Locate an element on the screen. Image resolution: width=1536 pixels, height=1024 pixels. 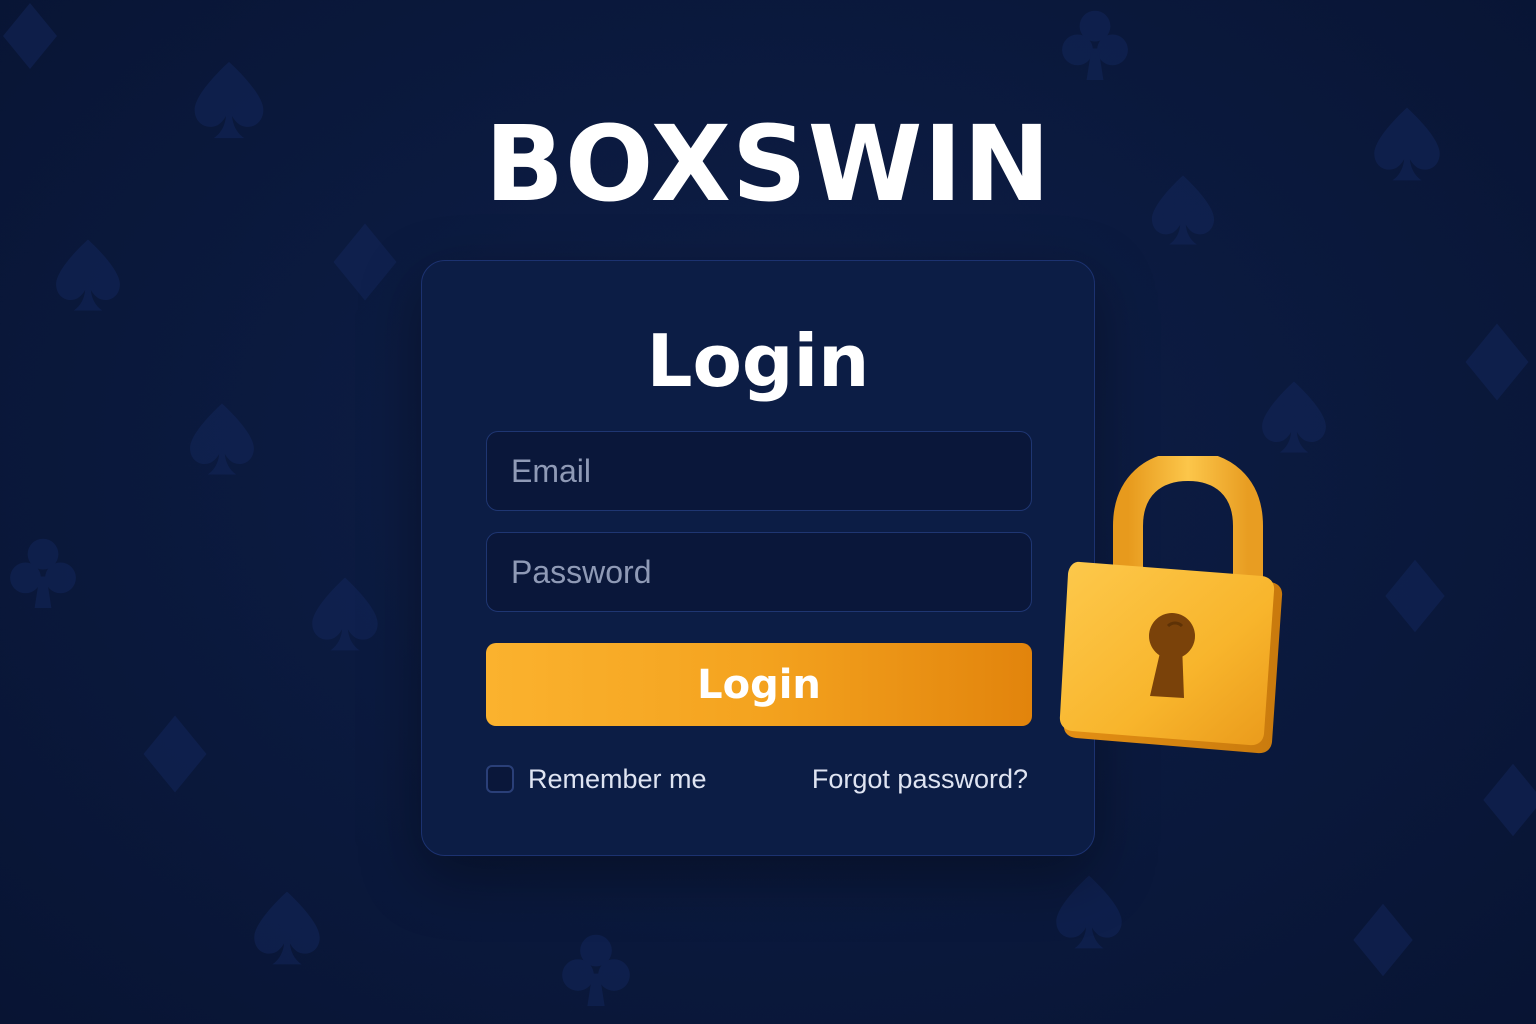
padlock-icon is located at coordinates (1171, 605).